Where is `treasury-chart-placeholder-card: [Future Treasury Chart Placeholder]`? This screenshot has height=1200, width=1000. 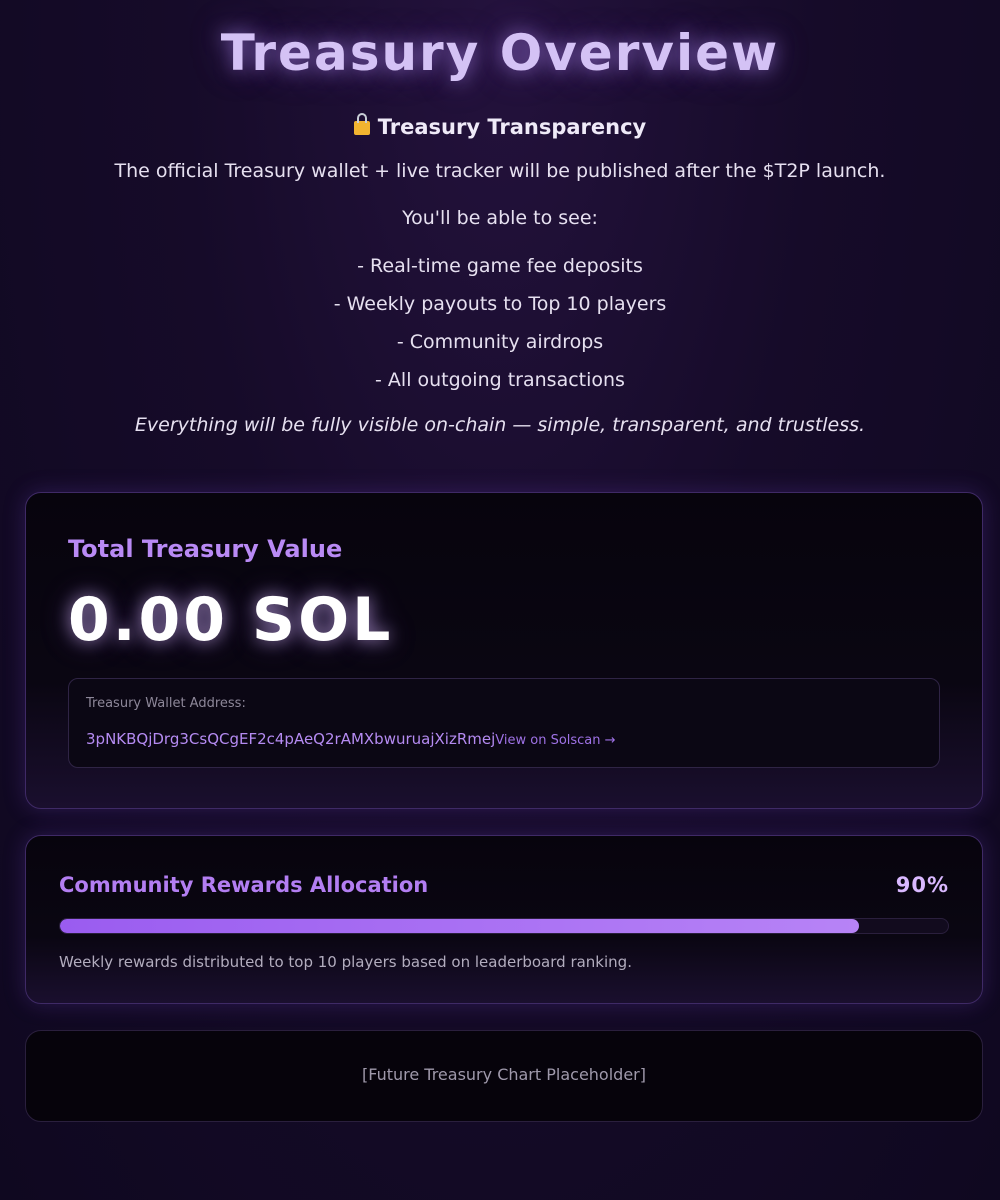
treasury-chart-placeholder-card: [Future Treasury Chart Placeholder] is located at coordinates (504, 1076).